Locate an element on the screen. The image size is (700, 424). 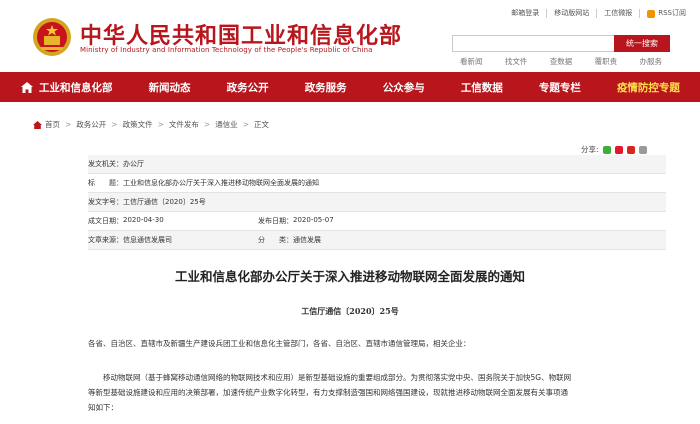
crumb-telecom: 通信业 is located at coordinates (226, 124).